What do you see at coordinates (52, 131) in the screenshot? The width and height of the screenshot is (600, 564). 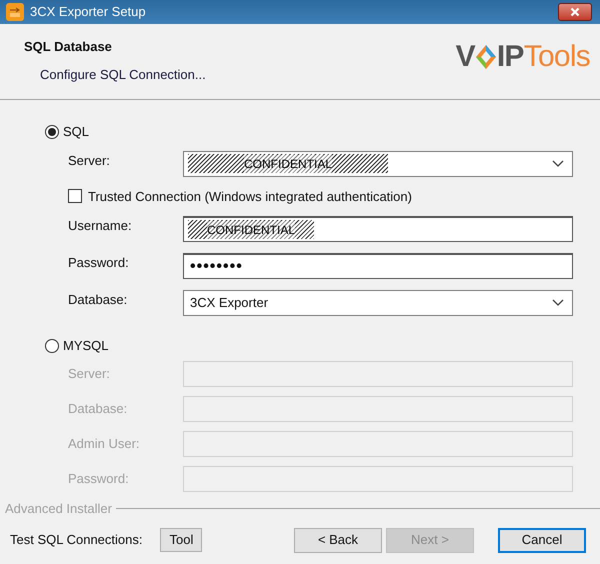 I see `radio-button` at bounding box center [52, 131].